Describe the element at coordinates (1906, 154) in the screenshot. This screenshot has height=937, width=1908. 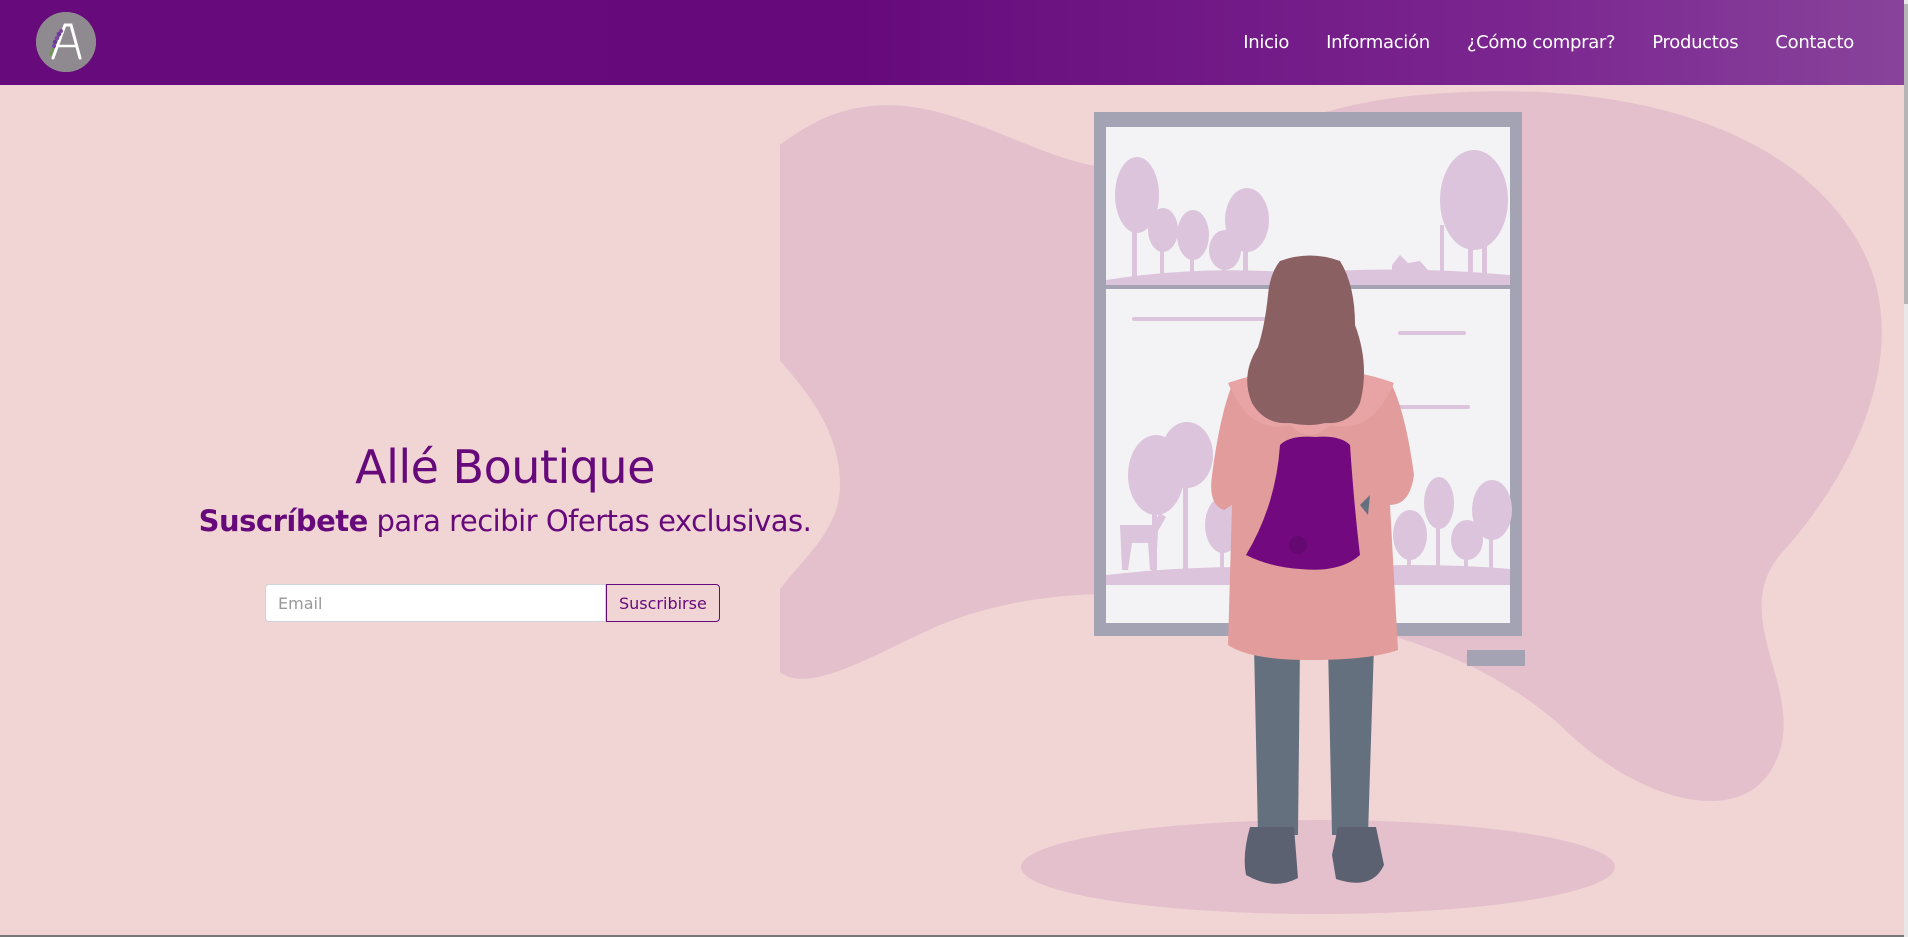
I see `scrollbar-thumb` at that location.